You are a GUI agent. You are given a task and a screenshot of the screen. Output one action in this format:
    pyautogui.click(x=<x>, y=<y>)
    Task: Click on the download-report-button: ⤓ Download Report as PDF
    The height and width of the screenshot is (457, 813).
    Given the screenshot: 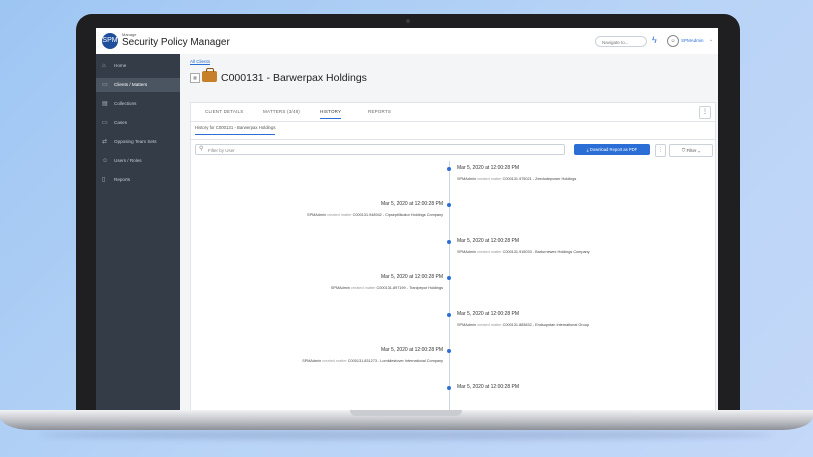 What is the action you would take?
    pyautogui.click(x=612, y=149)
    